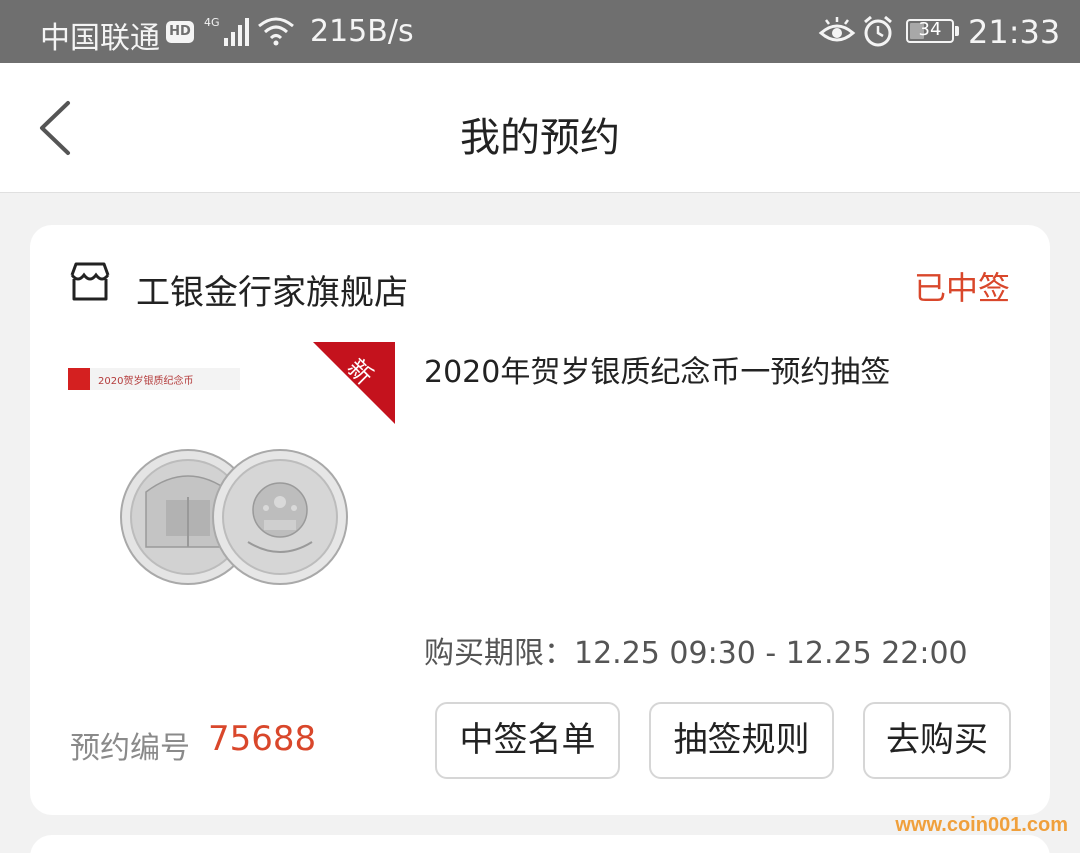  What do you see at coordinates (100, 38) in the screenshot?
I see `carrier-name: 中国联通` at bounding box center [100, 38].